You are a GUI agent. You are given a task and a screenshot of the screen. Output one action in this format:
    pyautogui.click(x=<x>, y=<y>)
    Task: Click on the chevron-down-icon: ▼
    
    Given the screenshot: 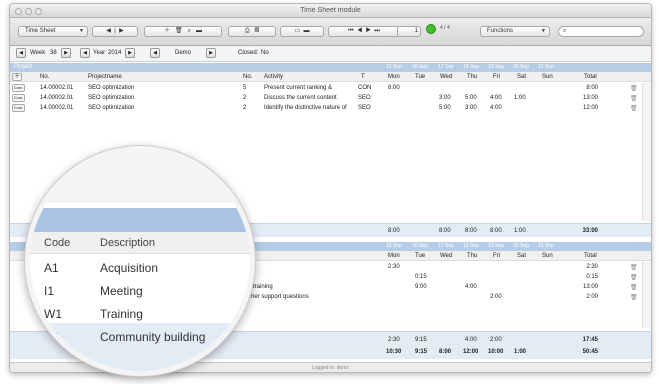 What is the action you would take?
    pyautogui.click(x=81, y=31)
    